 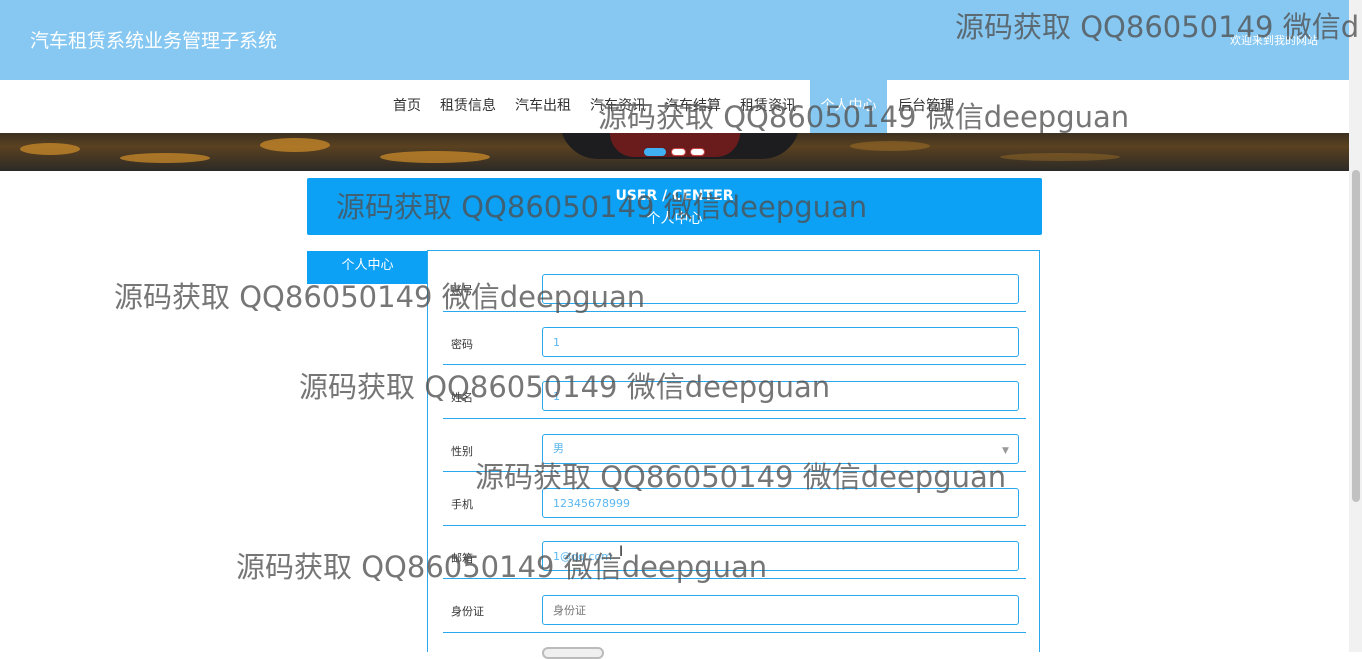 I want to click on nav-item-home: 首页, so click(x=407, y=106).